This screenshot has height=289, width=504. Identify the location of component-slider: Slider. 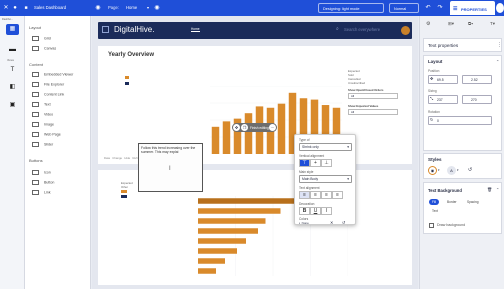
(42, 145).